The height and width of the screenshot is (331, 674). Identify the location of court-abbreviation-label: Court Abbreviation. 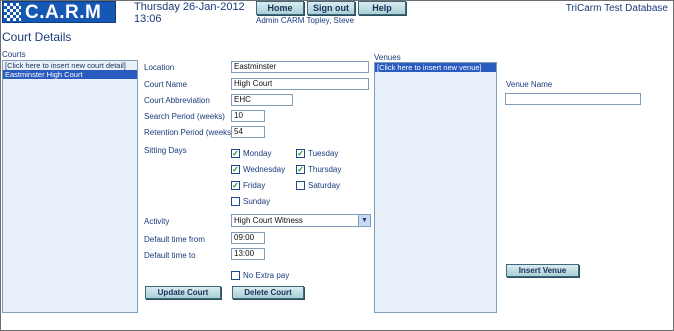
(177, 100).